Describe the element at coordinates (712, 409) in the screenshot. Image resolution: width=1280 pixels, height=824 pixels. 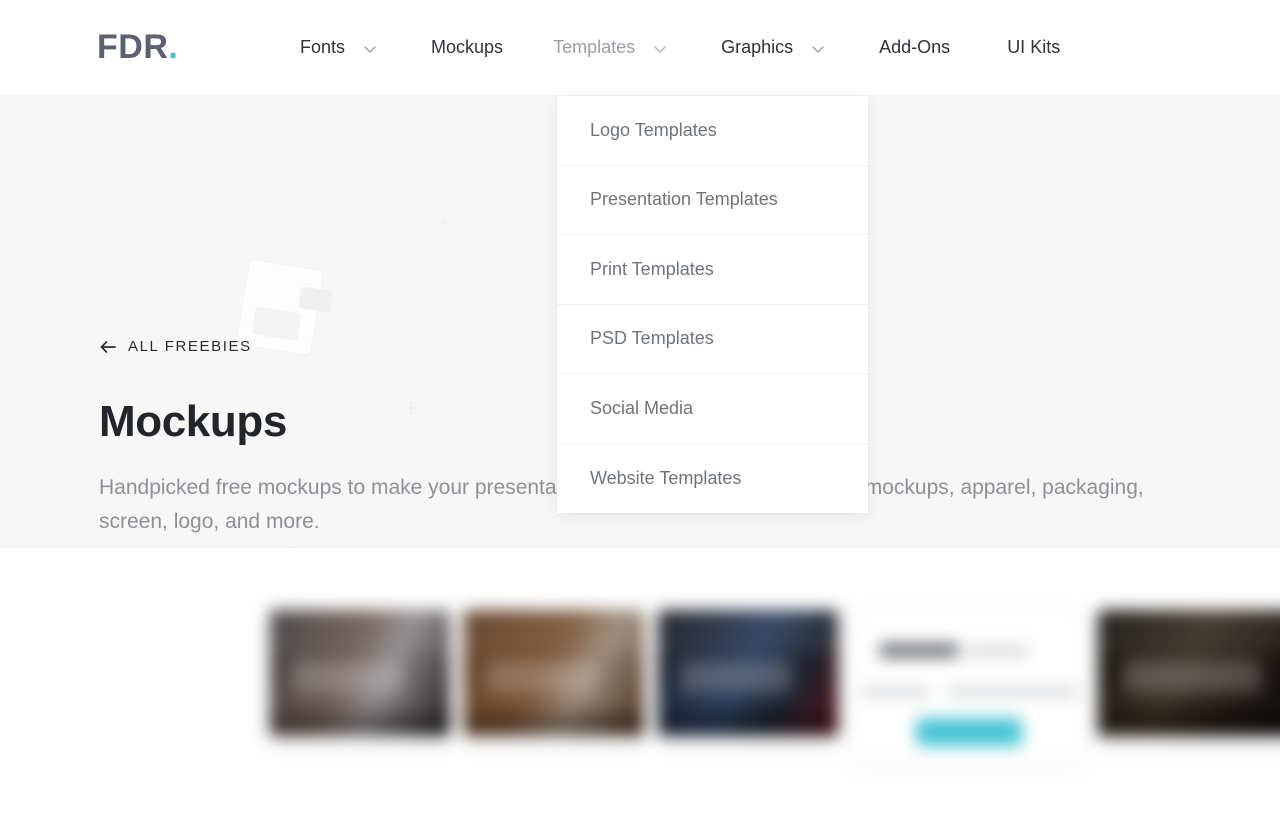
I see `dropdown-item-social-media: Social Media` at that location.